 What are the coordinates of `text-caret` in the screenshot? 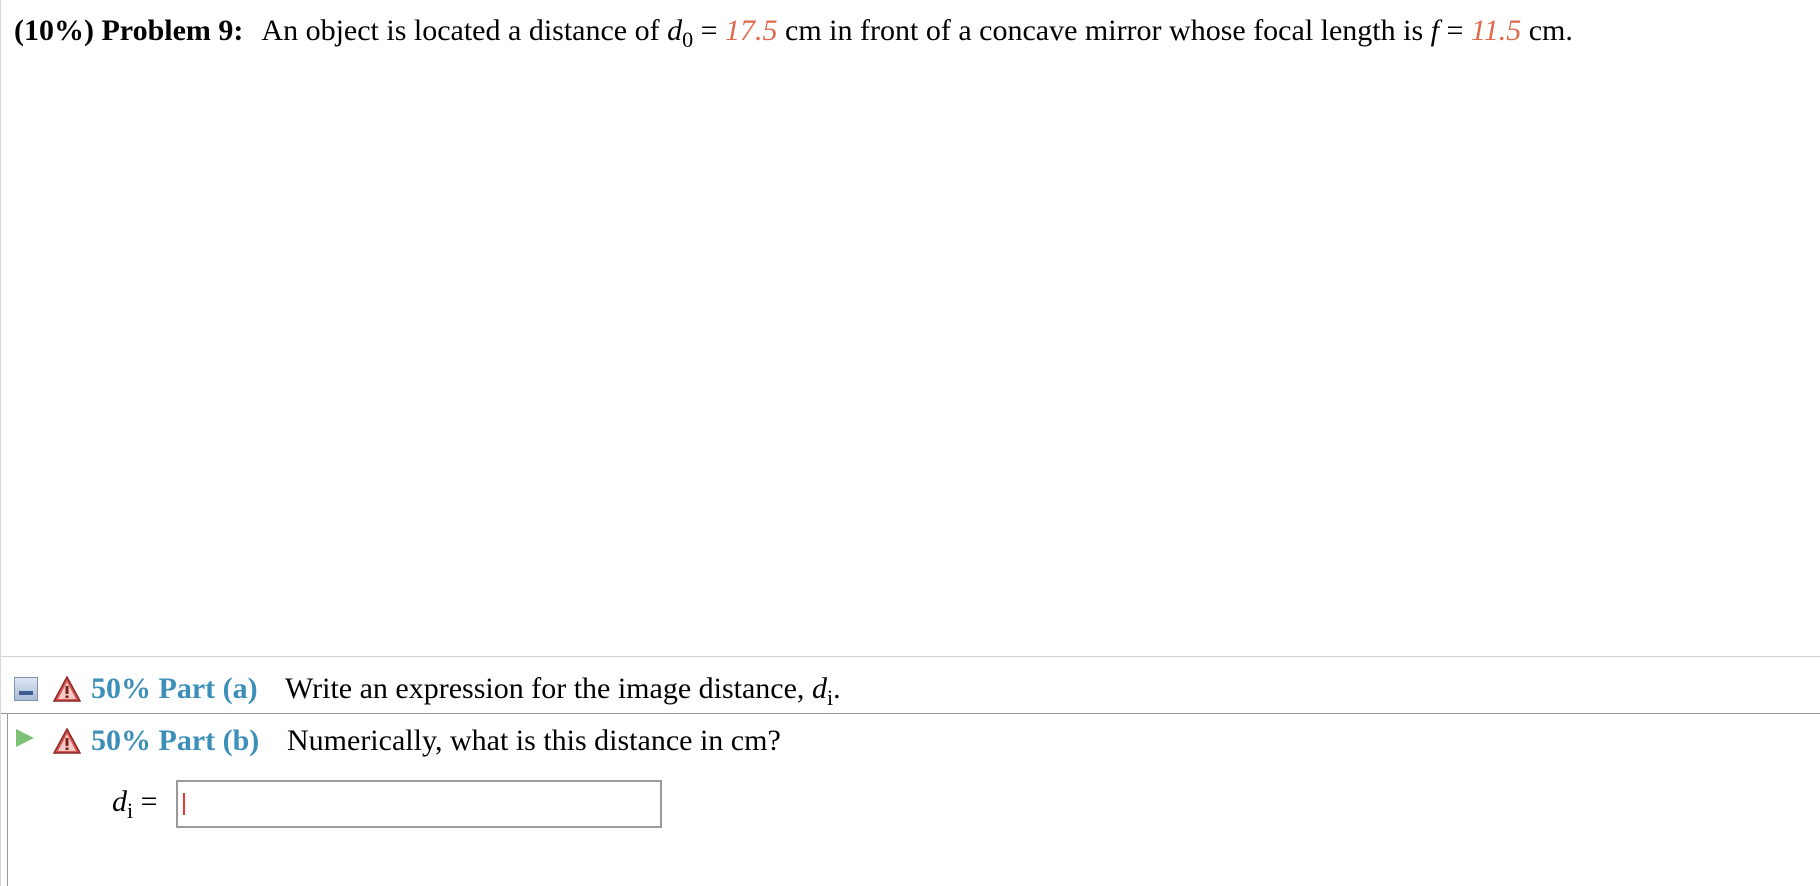 It's located at (184, 804).